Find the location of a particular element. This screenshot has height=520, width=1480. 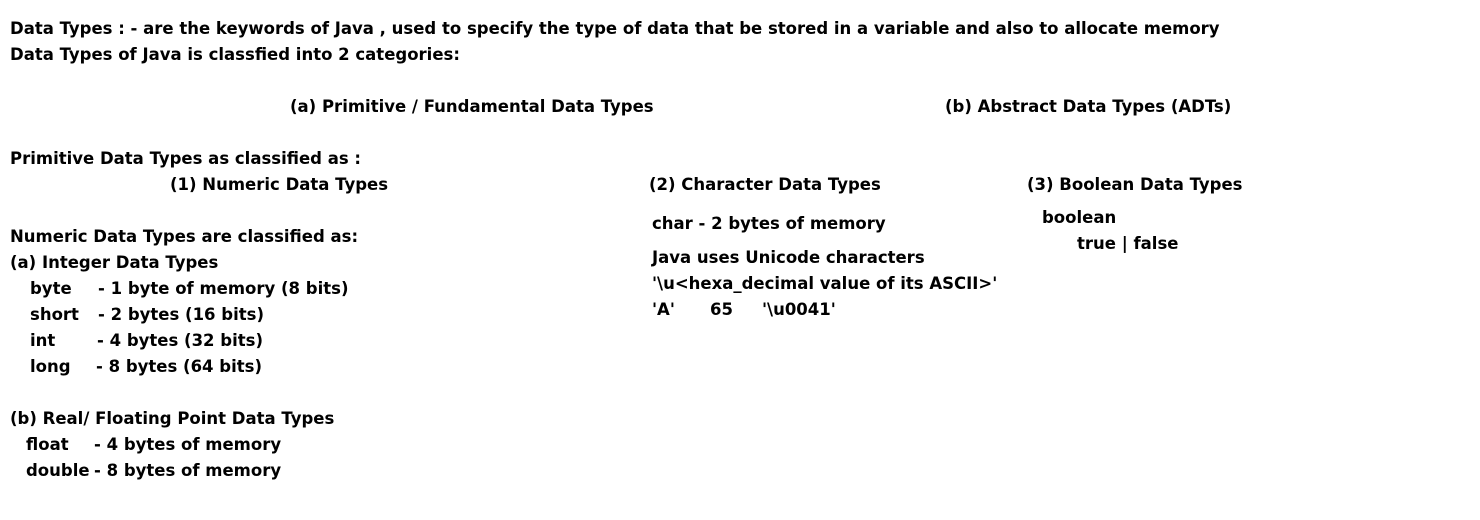

integer-type-long: long is located at coordinates (50, 366).